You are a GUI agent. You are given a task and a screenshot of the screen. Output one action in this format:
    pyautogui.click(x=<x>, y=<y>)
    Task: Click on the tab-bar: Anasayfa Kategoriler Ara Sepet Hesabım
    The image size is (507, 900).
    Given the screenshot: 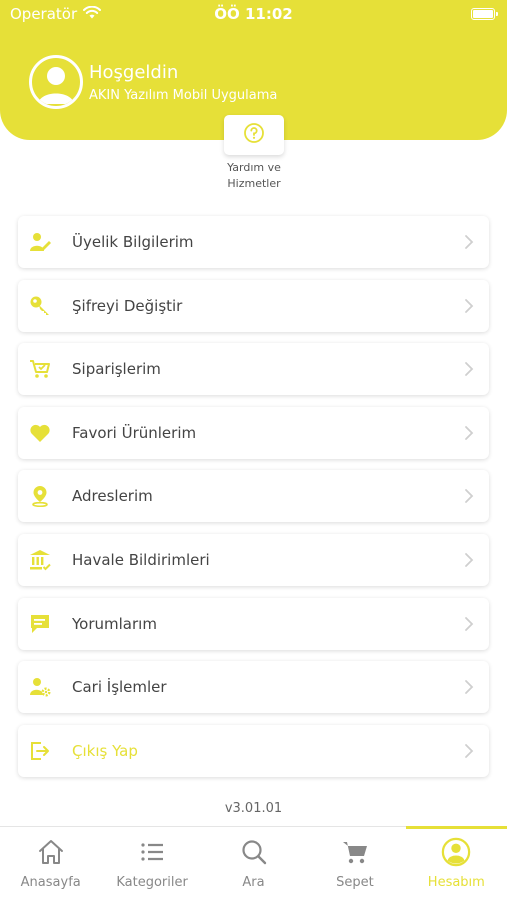 What is the action you would take?
    pyautogui.click(x=253, y=863)
    